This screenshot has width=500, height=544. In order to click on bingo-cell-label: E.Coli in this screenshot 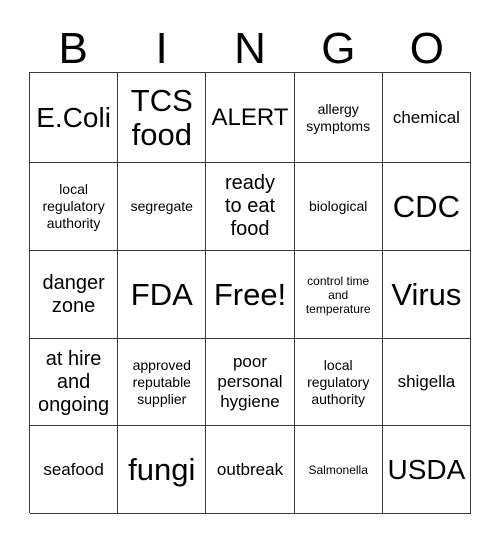, I will do `click(73, 117)`.